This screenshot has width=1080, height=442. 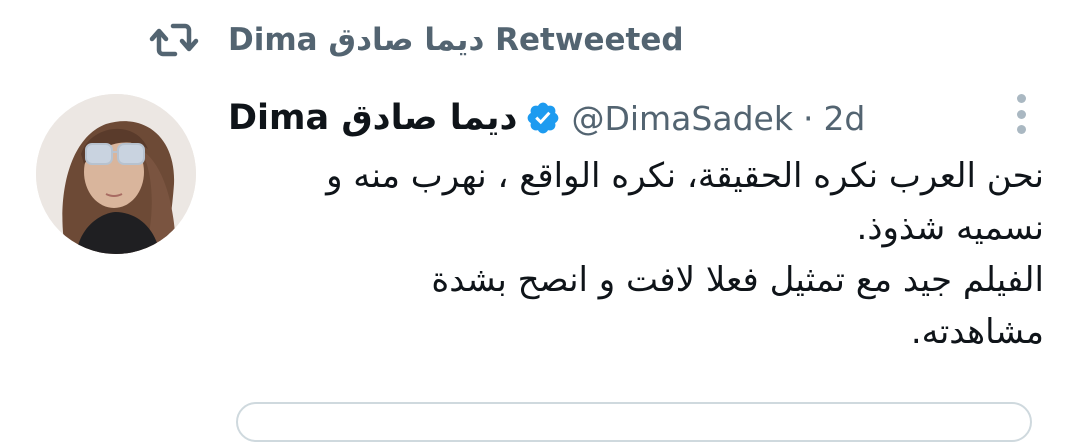 I want to click on avatar, so click(x=116, y=174).